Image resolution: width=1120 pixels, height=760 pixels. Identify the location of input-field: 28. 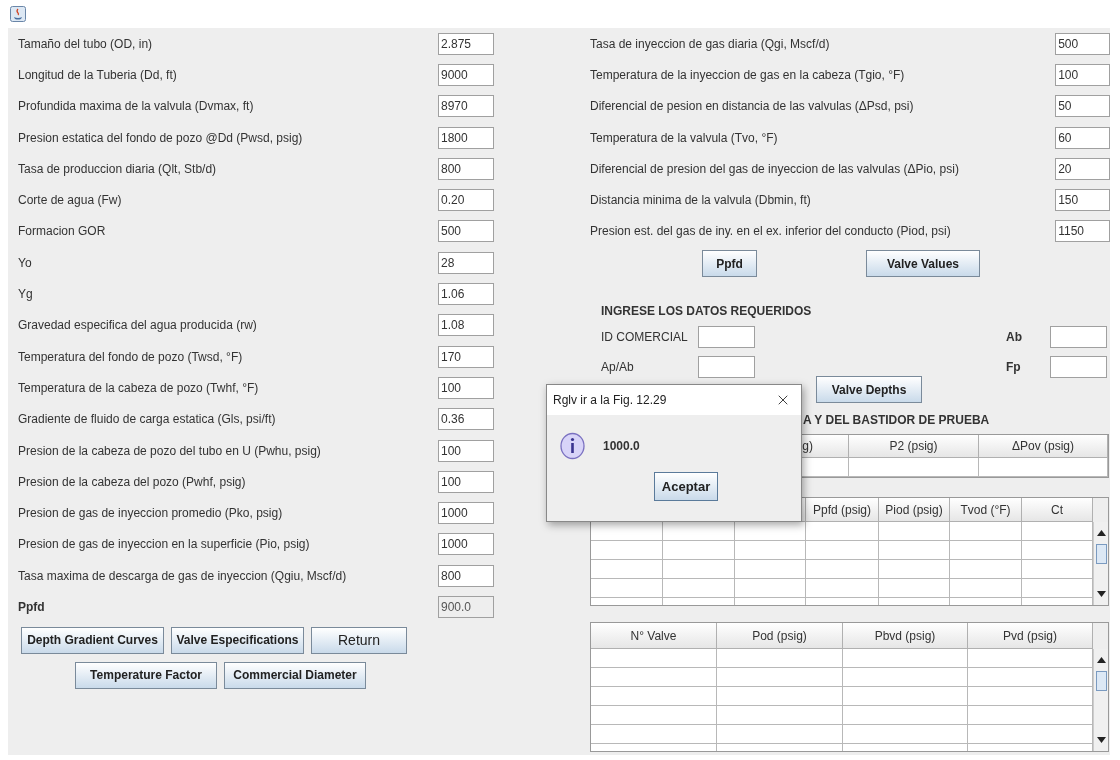
(466, 262).